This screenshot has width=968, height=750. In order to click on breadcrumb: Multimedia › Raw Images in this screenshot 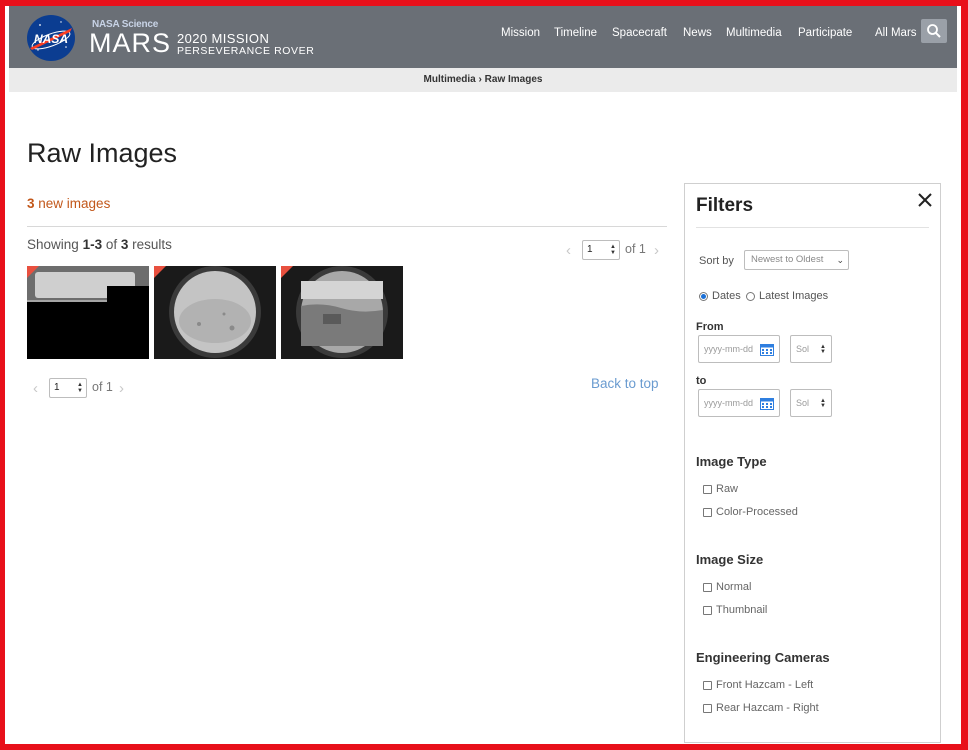, I will do `click(483, 80)`.